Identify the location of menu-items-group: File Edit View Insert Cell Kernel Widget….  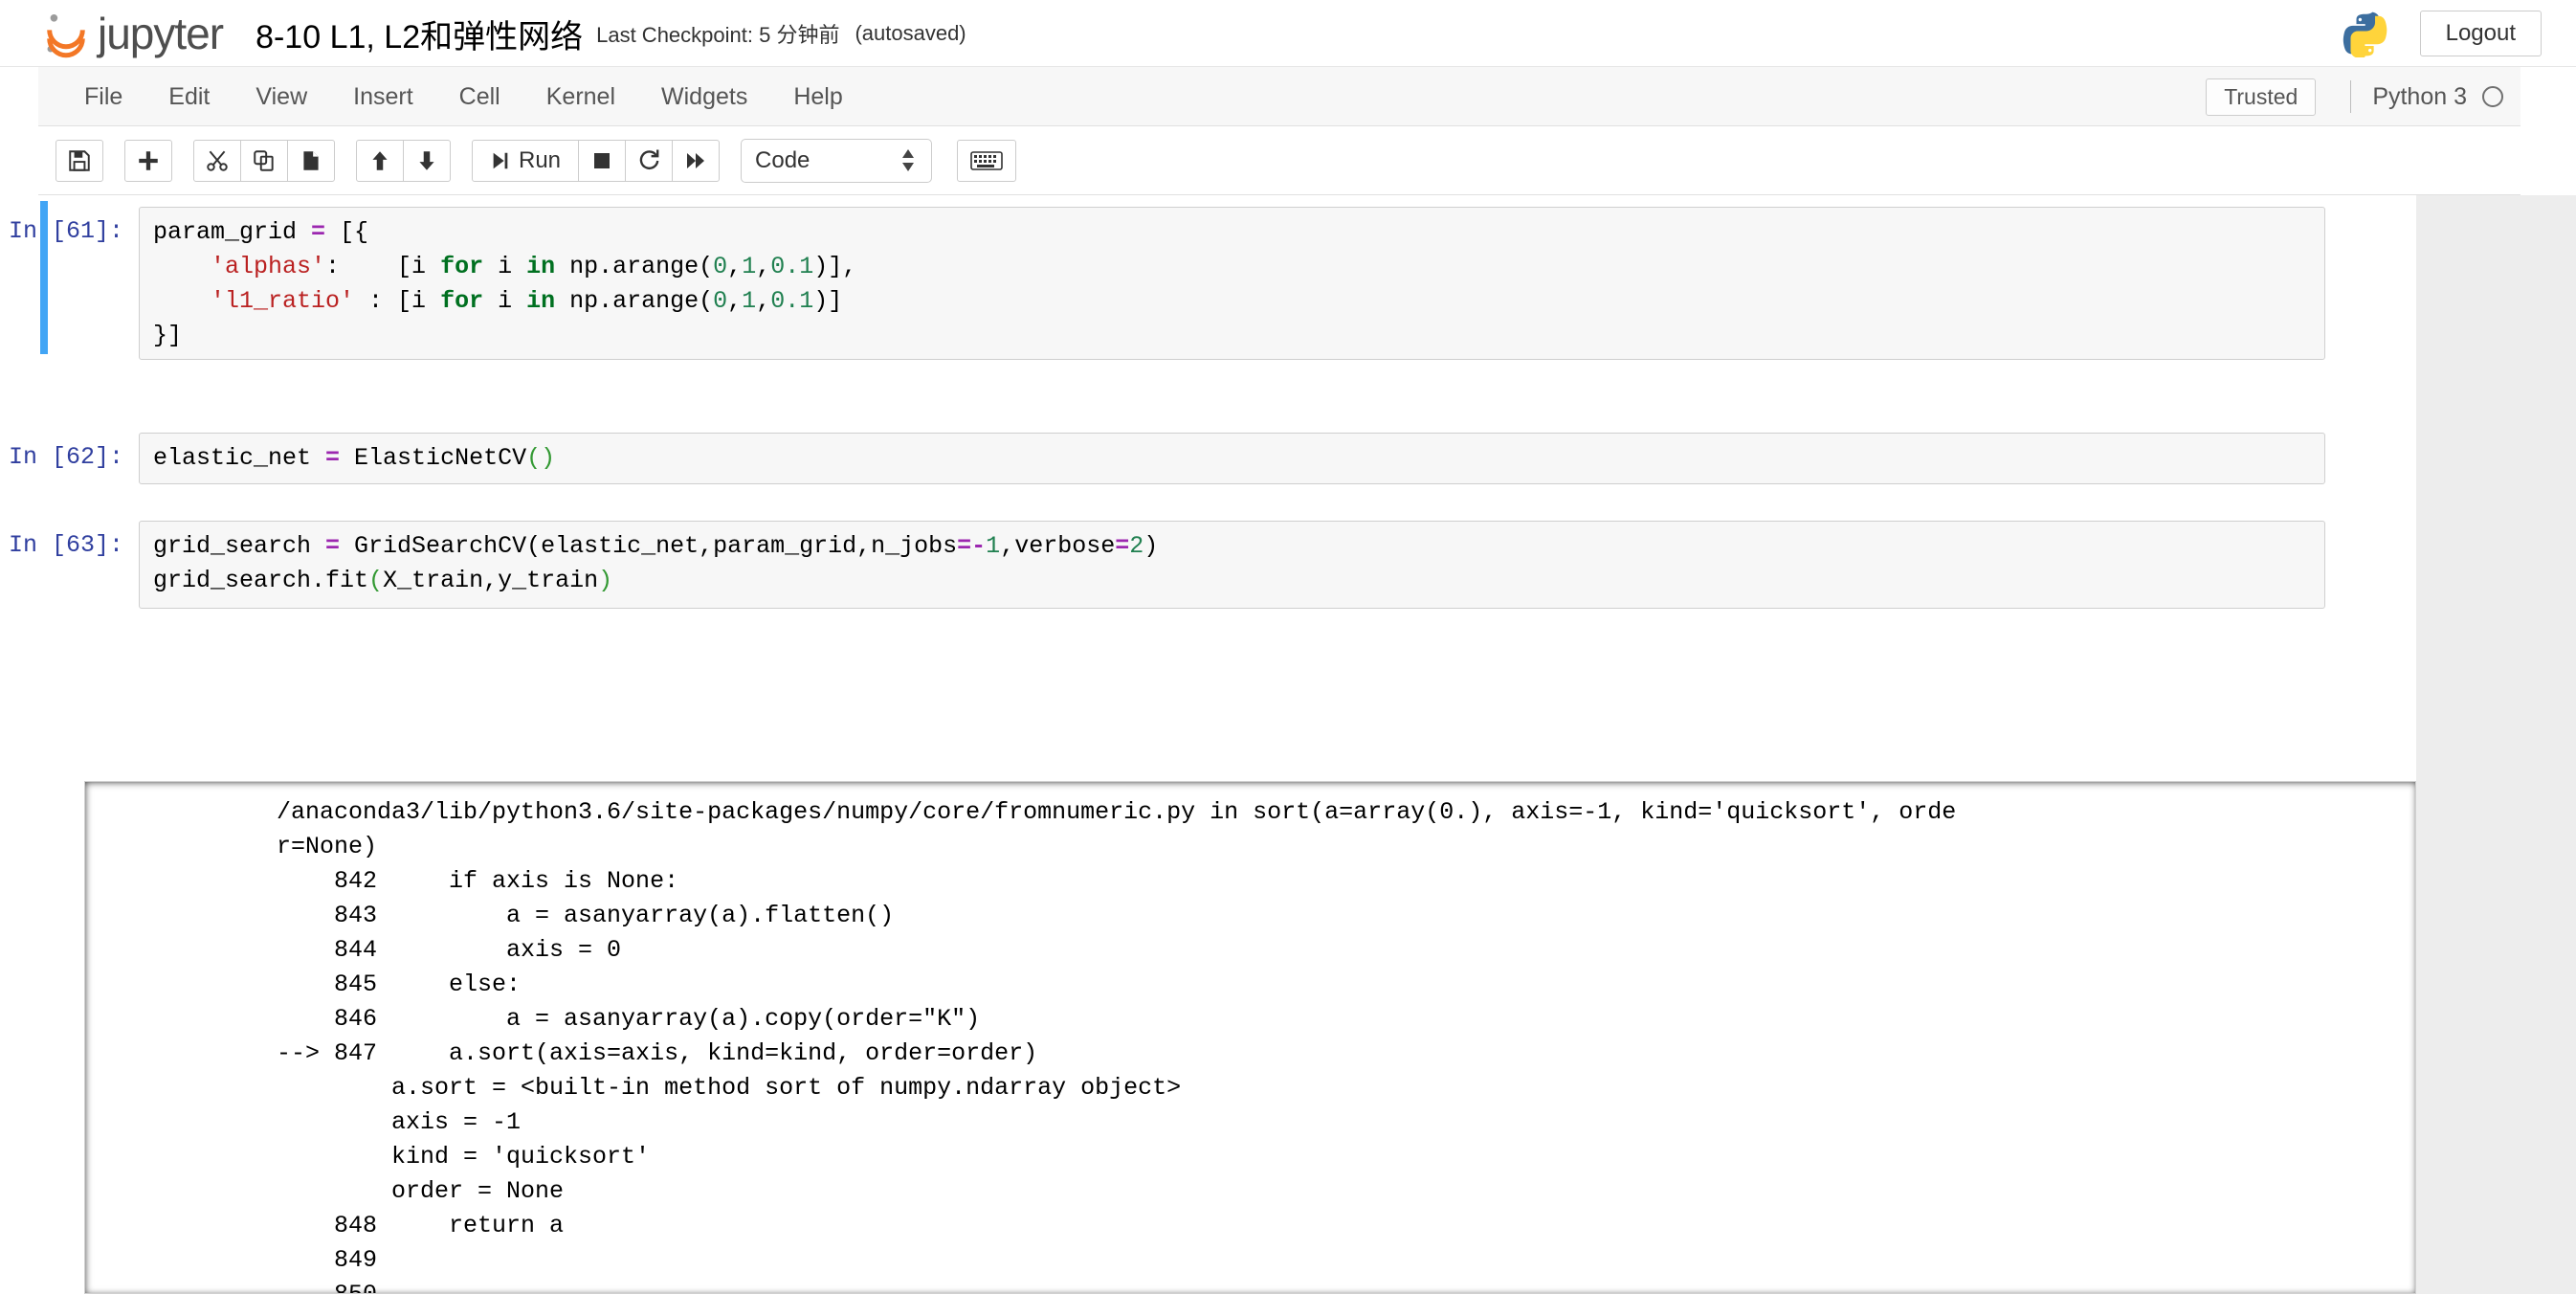
(463, 96).